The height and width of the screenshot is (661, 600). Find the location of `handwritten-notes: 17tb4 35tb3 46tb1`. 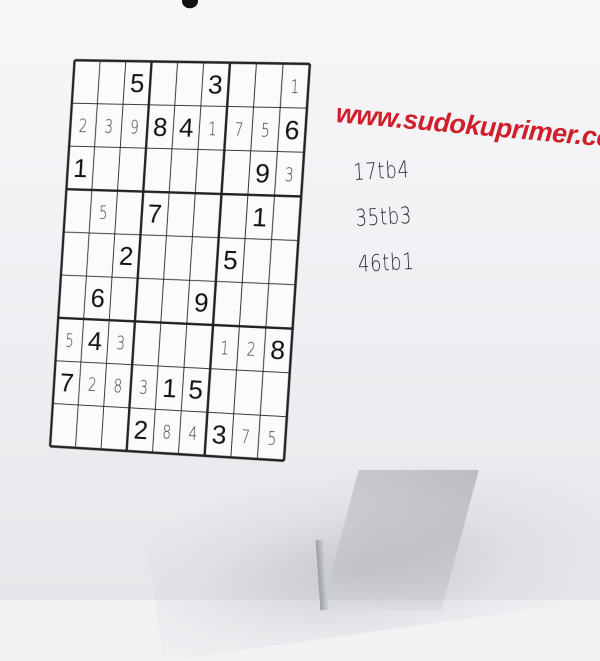

handwritten-notes: 17tb4 35tb3 46tb1 is located at coordinates (410, 216).